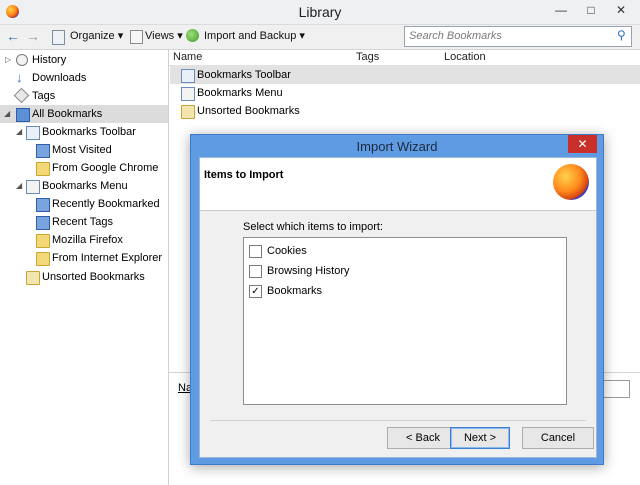 This screenshot has width=640, height=485. I want to click on title-bar: Library — □ ✕, so click(320, 12).